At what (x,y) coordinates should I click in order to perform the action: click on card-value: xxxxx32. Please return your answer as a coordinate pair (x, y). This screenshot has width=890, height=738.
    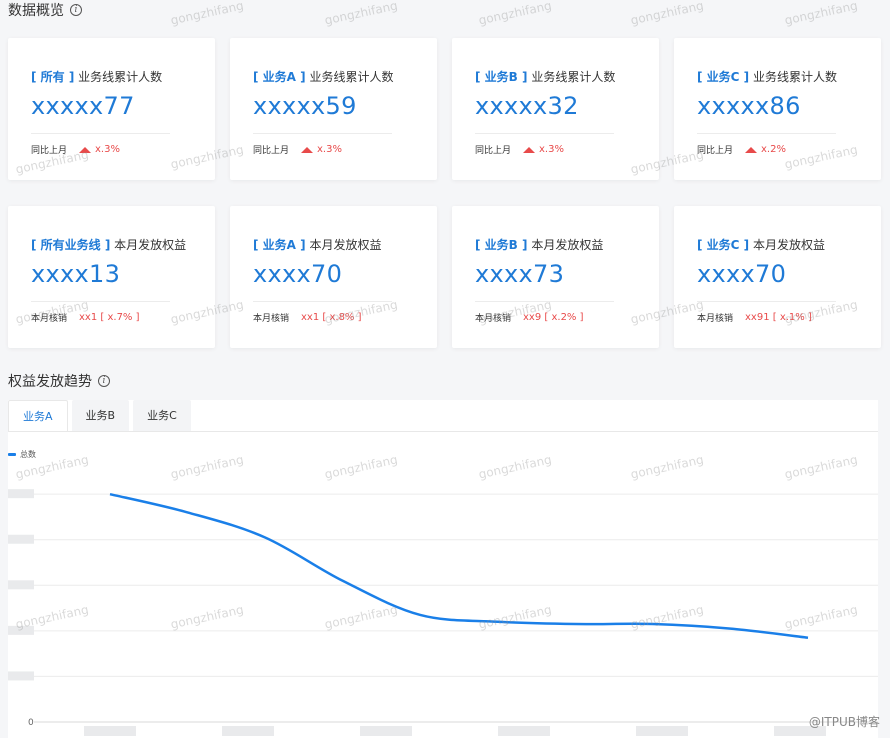
    Looking at the image, I should click on (527, 106).